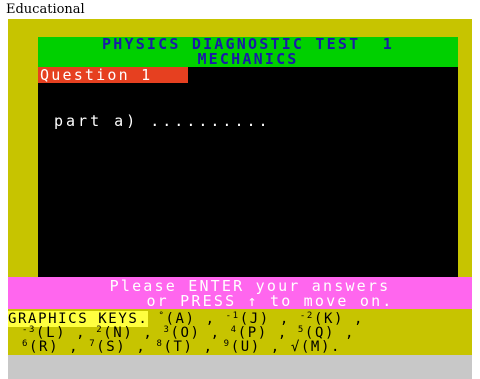 The width and height of the screenshot is (480, 379). Describe the element at coordinates (51, 347) in the screenshot. I see `key-hint: 6(R) ,` at that location.